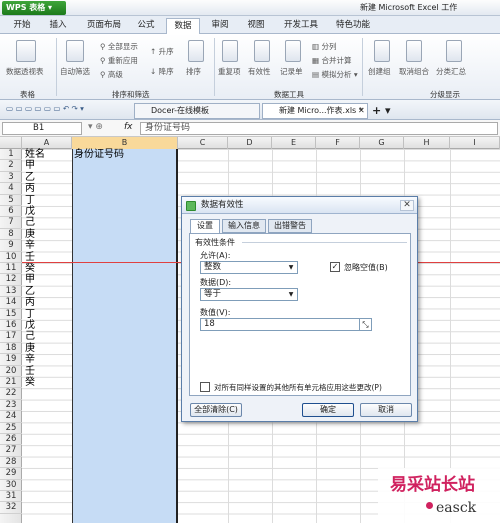 The width and height of the screenshot is (500, 523). Describe the element at coordinates (11, 178) in the screenshot. I see `row-header: 3` at that location.